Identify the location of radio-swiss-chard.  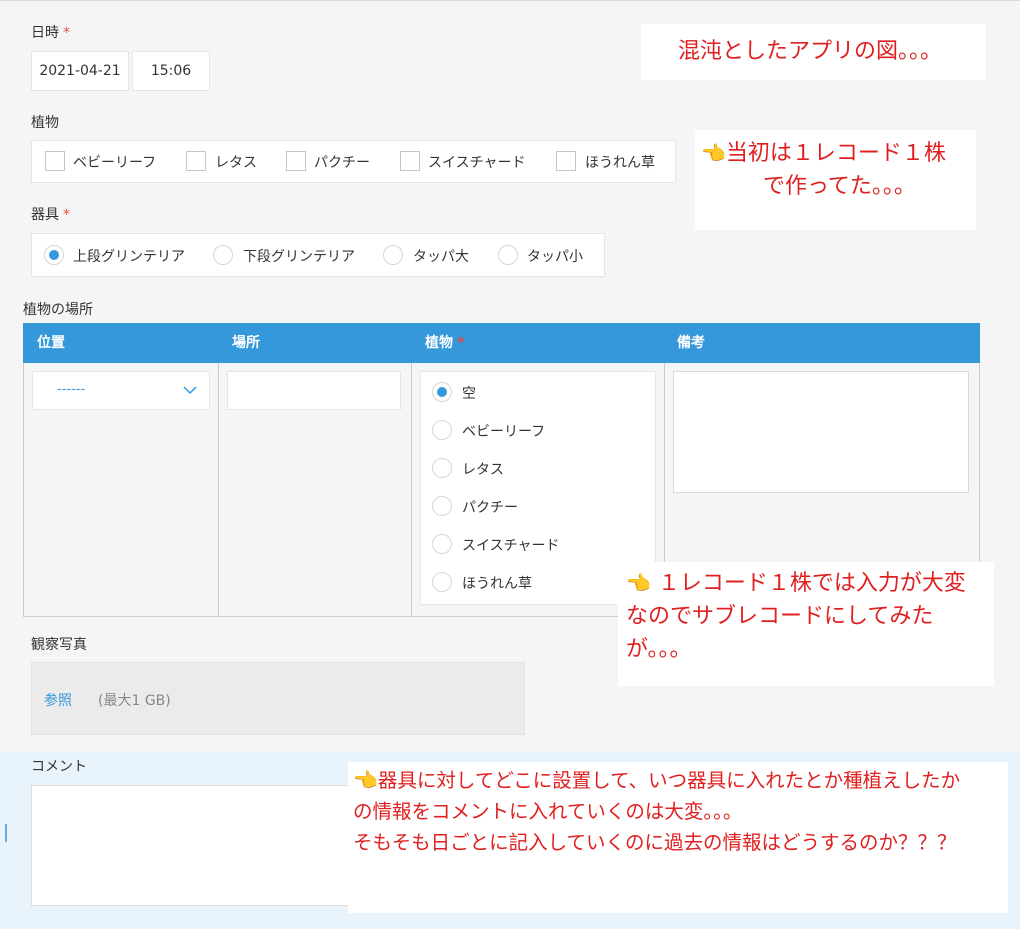
(442, 544).